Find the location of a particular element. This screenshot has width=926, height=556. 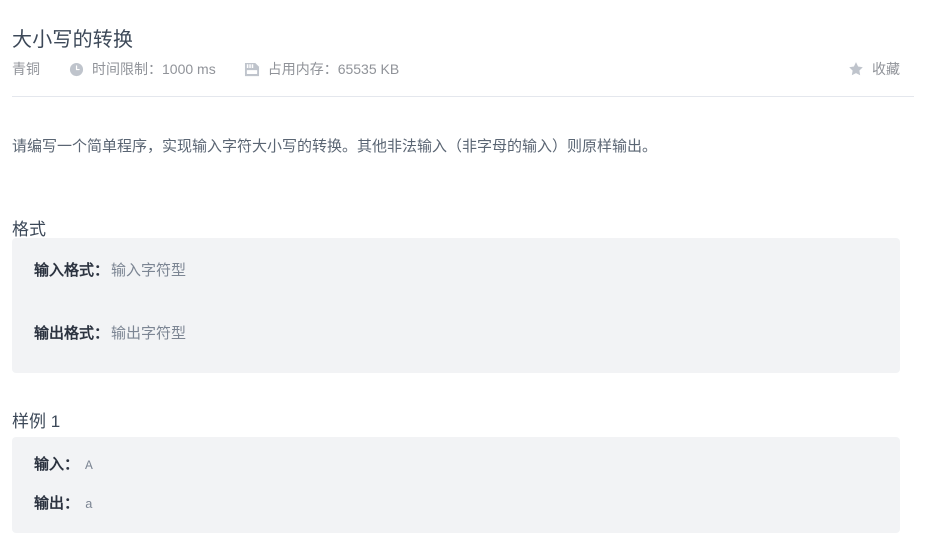

output-format-row: 输出格式： 输出字符型 is located at coordinates (456, 334).